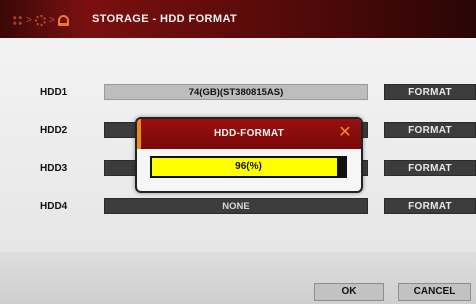 The width and height of the screenshot is (476, 304). What do you see at coordinates (165, 19) in the screenshot?
I see `page-title: STORAGE - HDD FORMAT` at bounding box center [165, 19].